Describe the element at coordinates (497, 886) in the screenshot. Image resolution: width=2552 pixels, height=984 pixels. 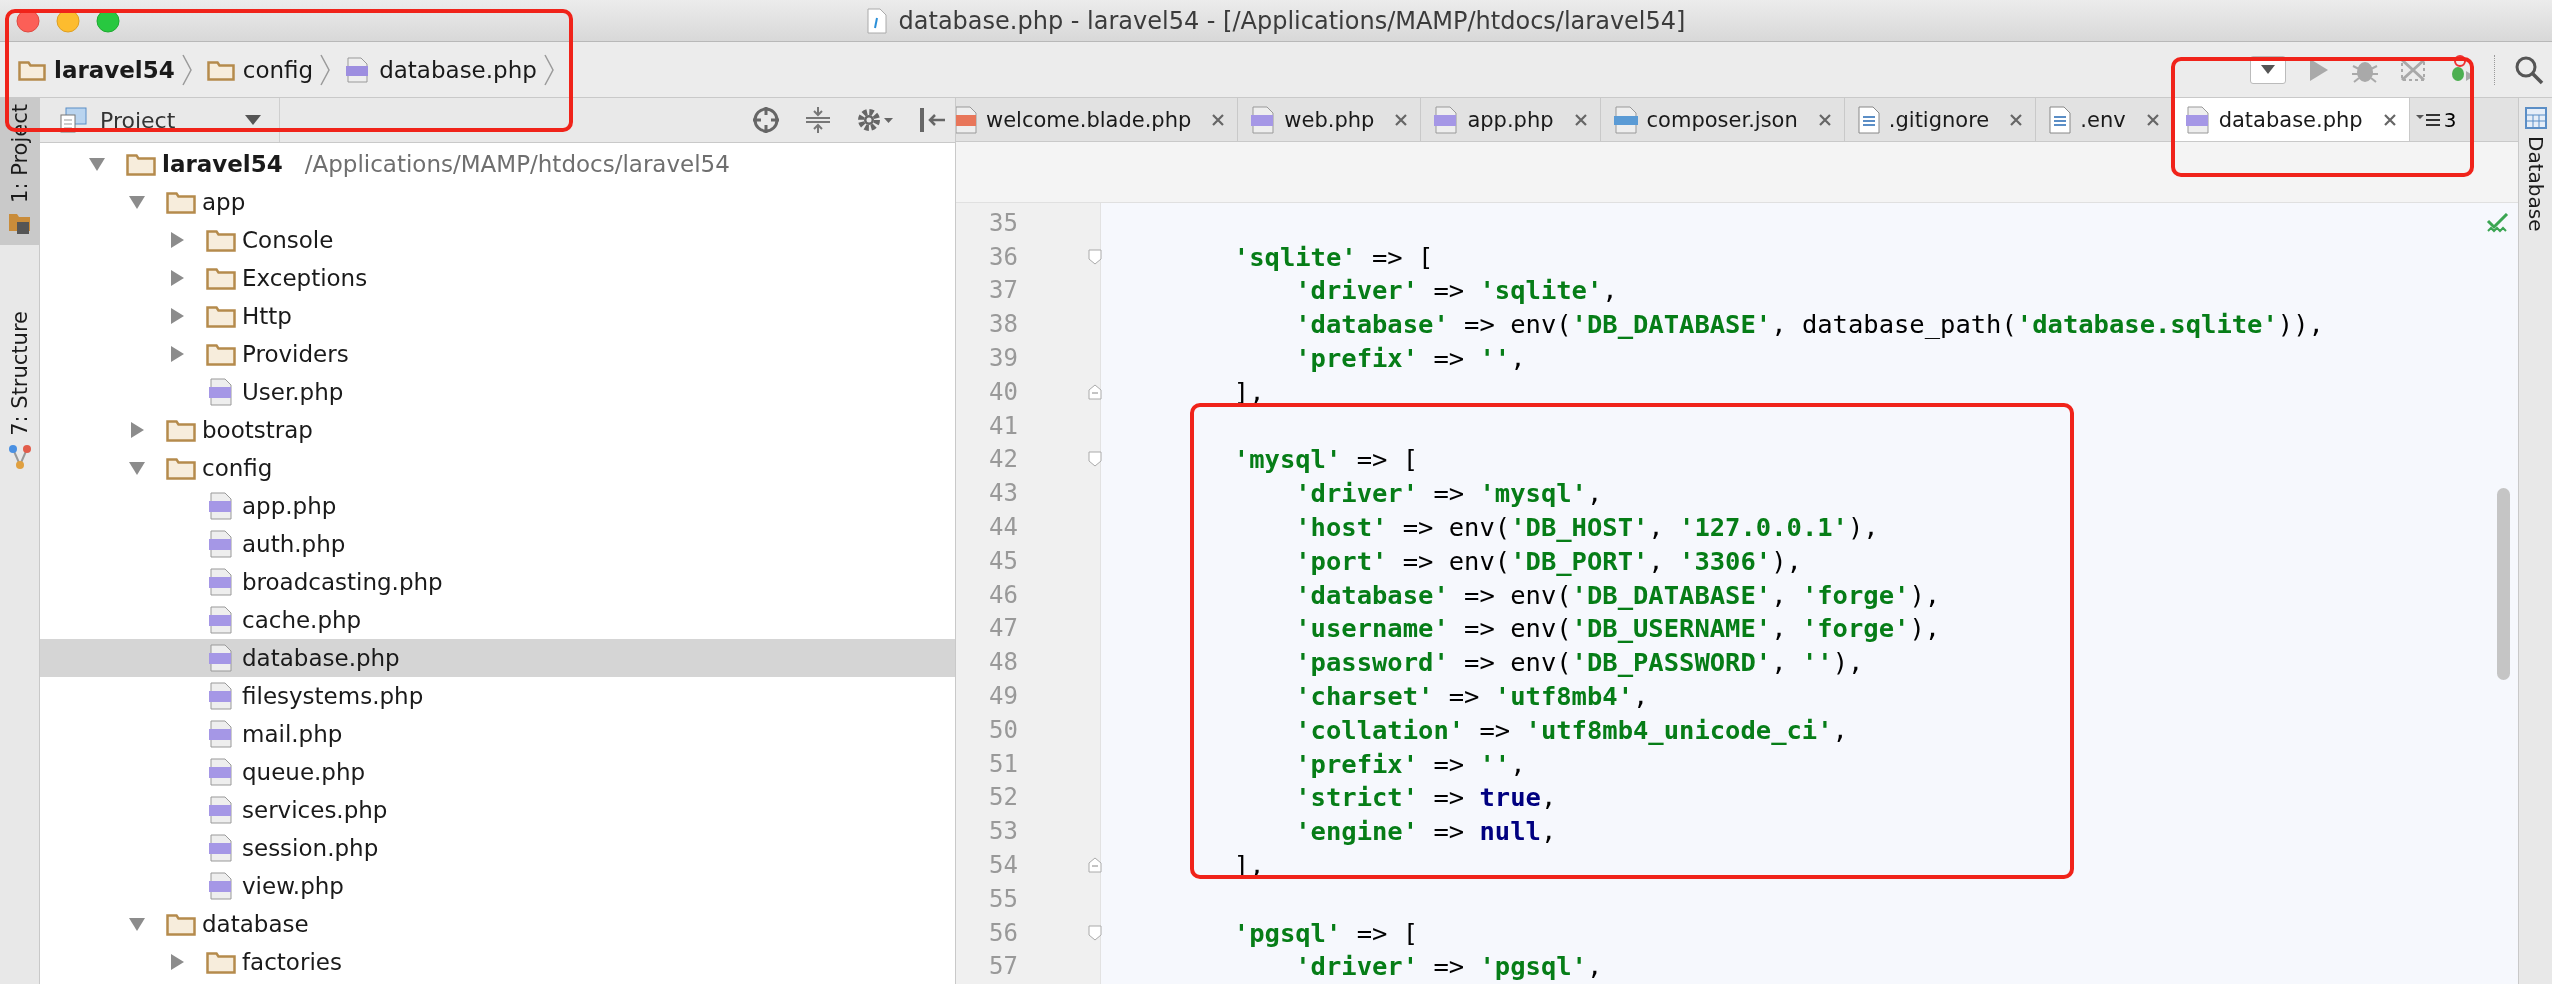
I see `tree-row: view.php` at that location.